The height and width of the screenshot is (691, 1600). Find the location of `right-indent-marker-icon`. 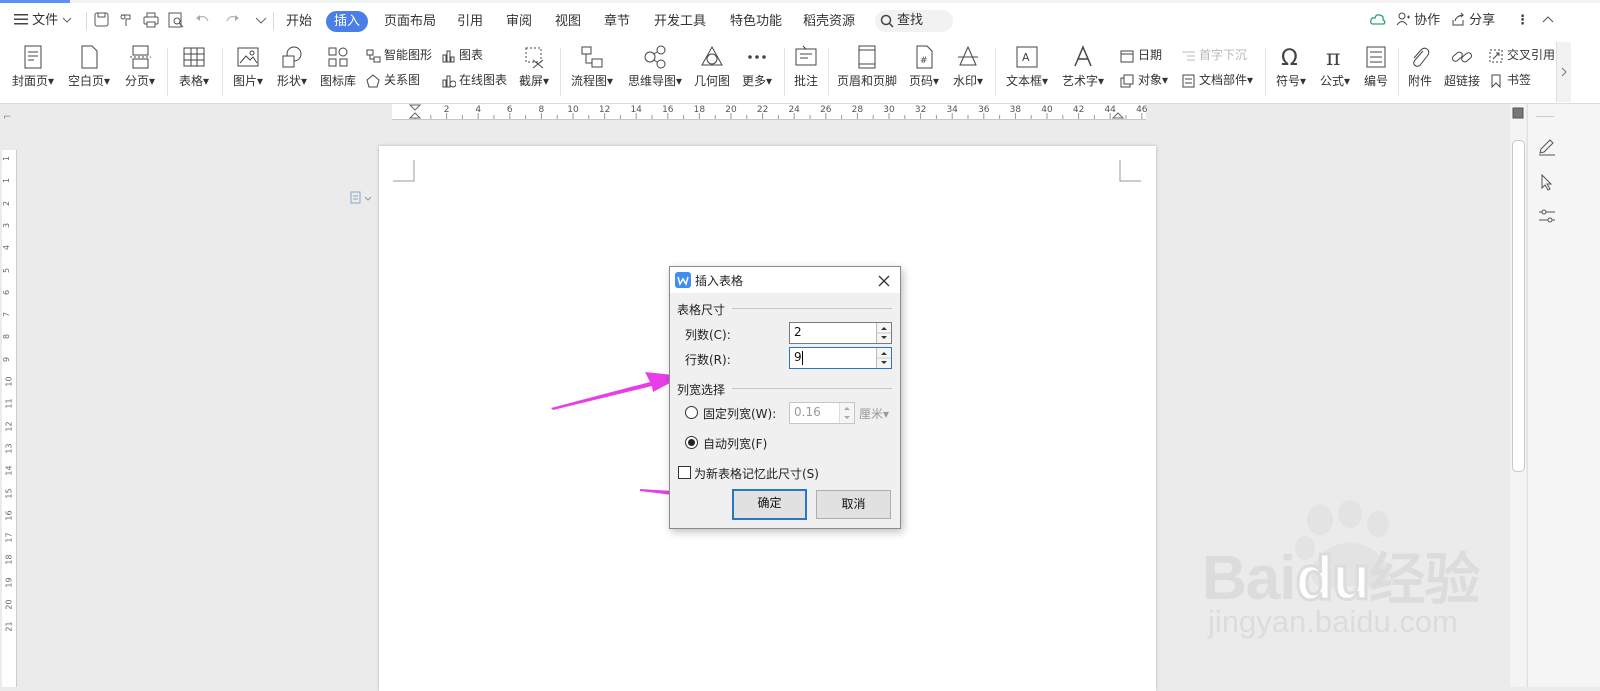

right-indent-marker-icon is located at coordinates (1118, 112).